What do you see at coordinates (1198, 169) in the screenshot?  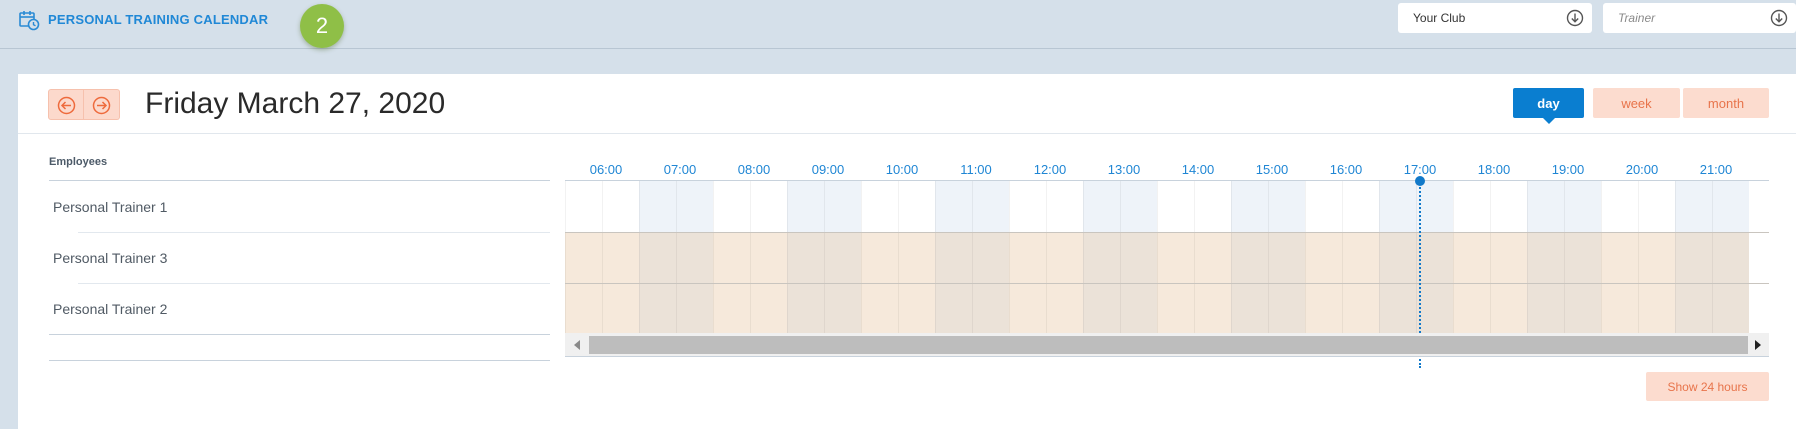 I see `hour-label: 14:00` at bounding box center [1198, 169].